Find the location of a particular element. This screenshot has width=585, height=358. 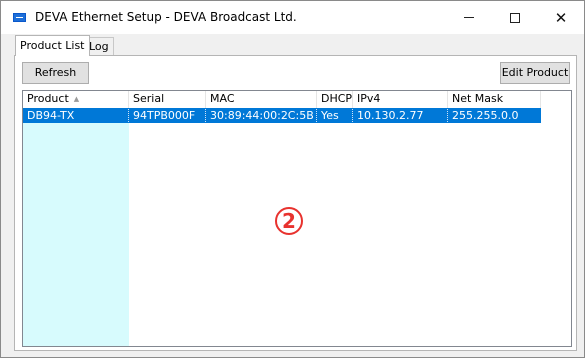

column-header-net-mask: Net Mask is located at coordinates (494, 99).